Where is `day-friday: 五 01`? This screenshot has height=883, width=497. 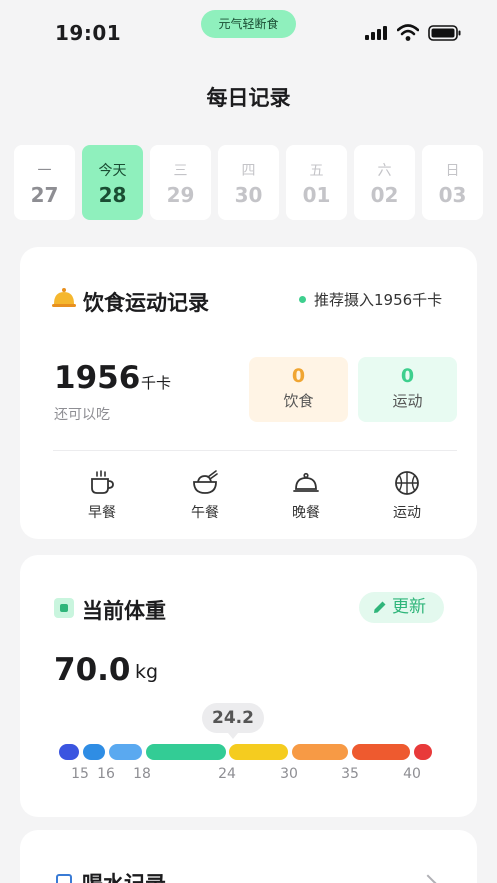 day-friday: 五 01 is located at coordinates (316, 182).